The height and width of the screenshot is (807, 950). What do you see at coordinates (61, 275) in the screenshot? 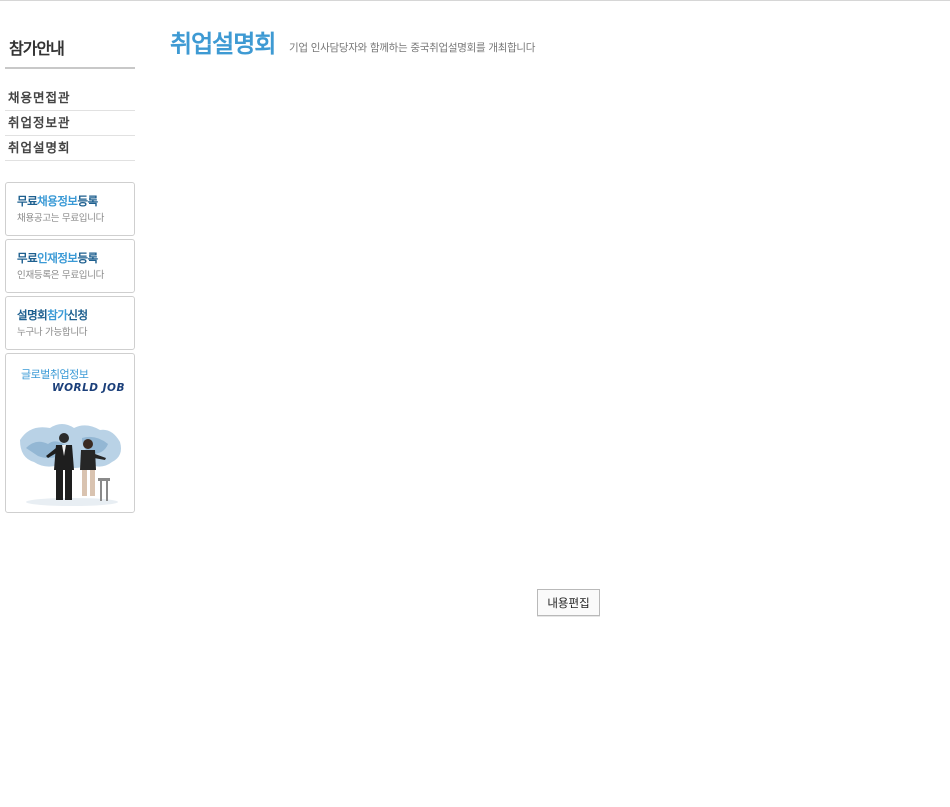
I see `free-talent-registration-subtitle: 인재등록은 무료입니다` at bounding box center [61, 275].